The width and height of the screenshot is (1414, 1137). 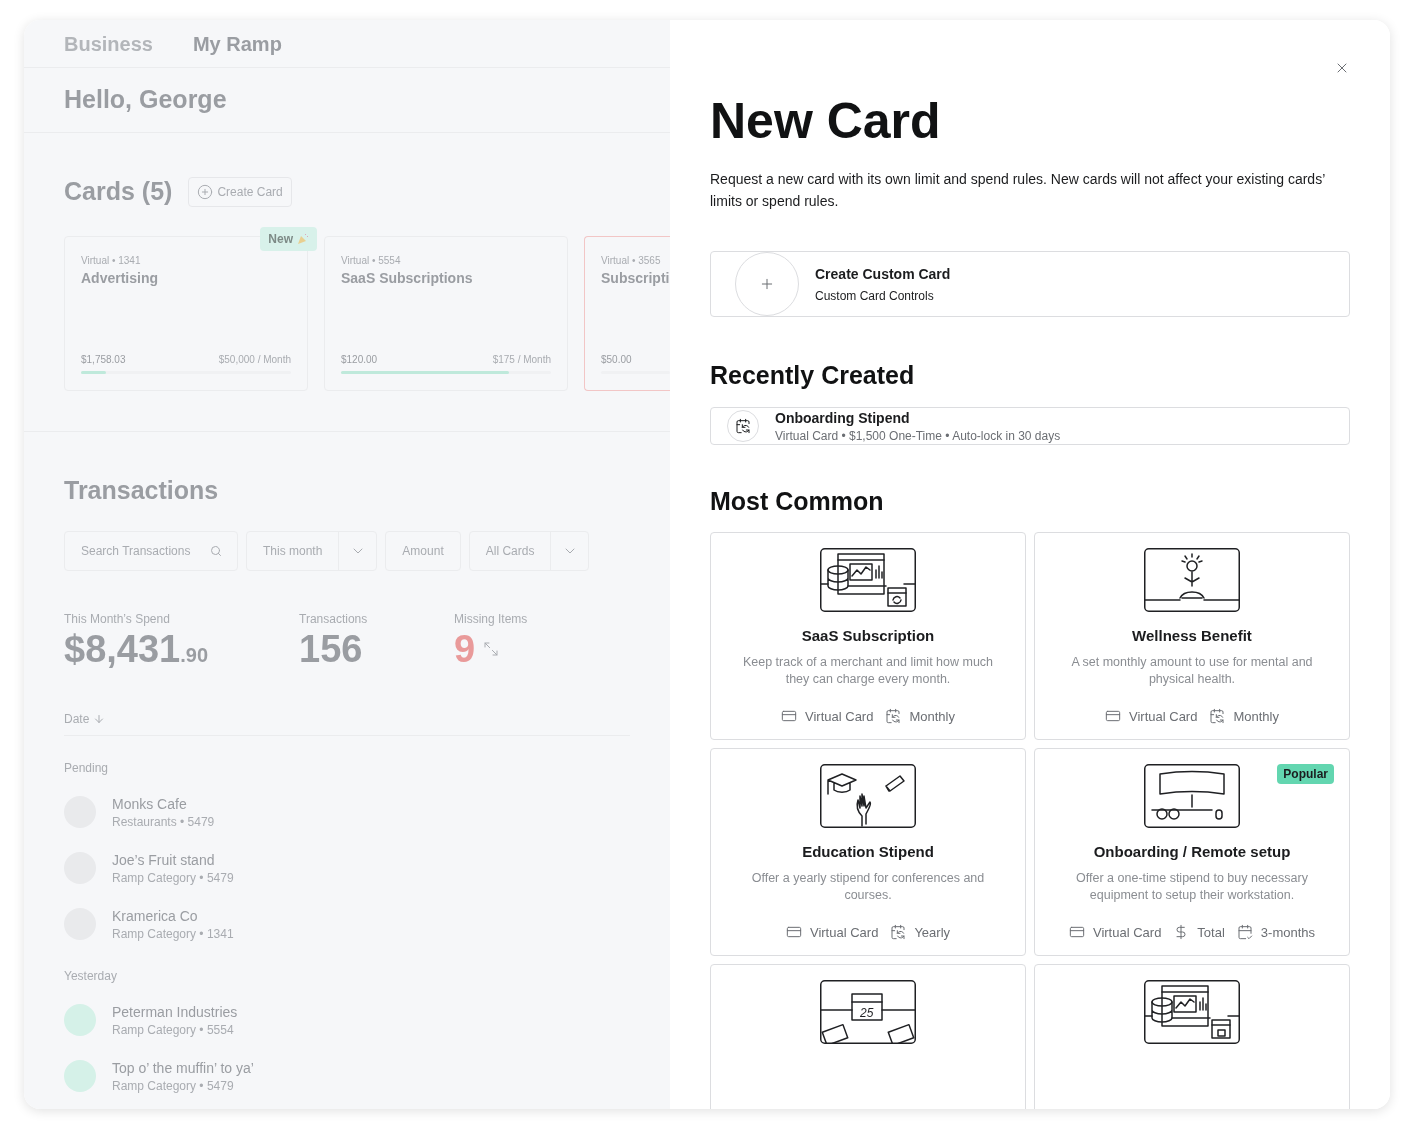 I want to click on card-name: Subscripti, so click(x=635, y=278).